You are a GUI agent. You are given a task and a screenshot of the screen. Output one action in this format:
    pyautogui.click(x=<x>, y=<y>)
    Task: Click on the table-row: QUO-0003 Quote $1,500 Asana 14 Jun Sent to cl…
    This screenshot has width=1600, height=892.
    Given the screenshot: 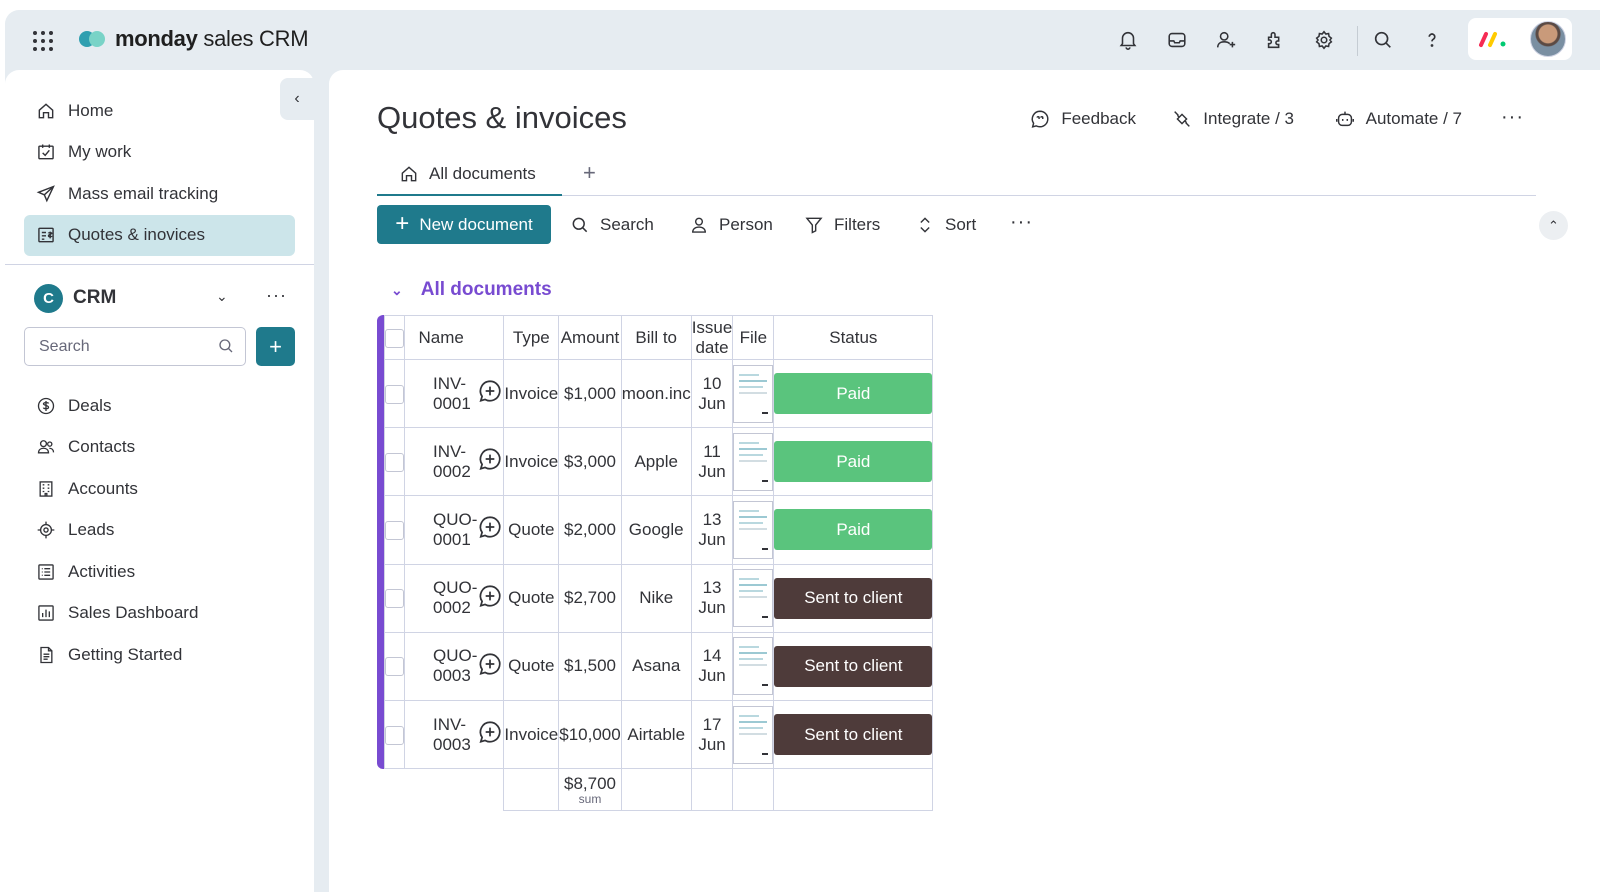 What is the action you would take?
    pyautogui.click(x=659, y=666)
    